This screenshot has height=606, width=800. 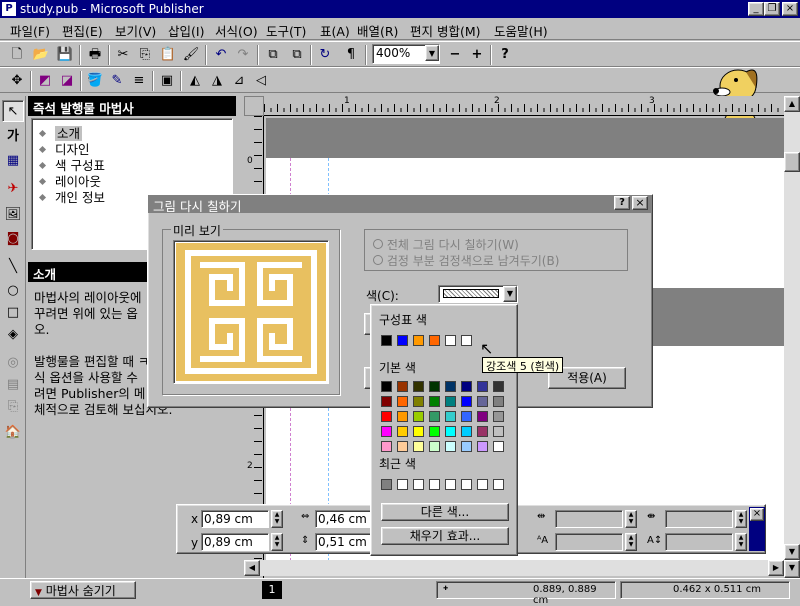 What do you see at coordinates (186, 30) in the screenshot?
I see `menu-insert: 삽입(I)` at bounding box center [186, 30].